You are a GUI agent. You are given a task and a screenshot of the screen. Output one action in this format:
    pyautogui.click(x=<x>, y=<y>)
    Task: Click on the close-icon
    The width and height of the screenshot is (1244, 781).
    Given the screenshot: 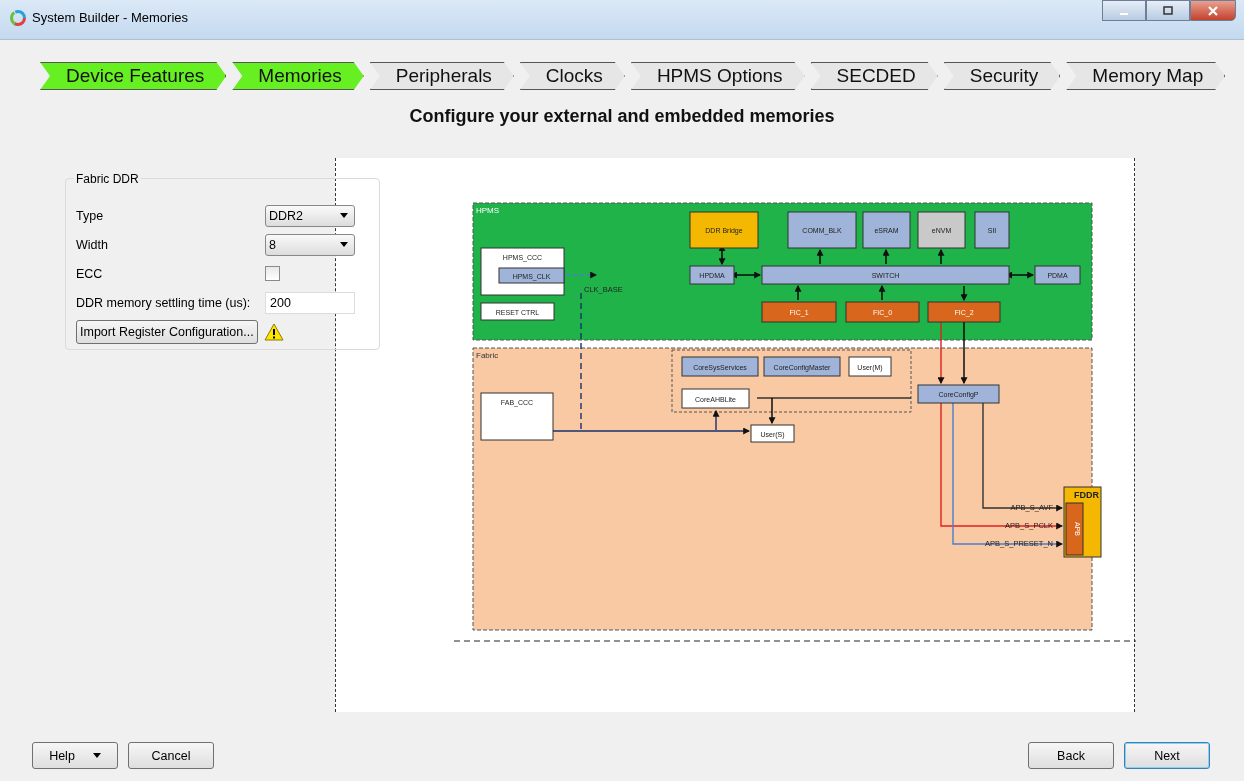 What is the action you would take?
    pyautogui.click(x=1213, y=10)
    